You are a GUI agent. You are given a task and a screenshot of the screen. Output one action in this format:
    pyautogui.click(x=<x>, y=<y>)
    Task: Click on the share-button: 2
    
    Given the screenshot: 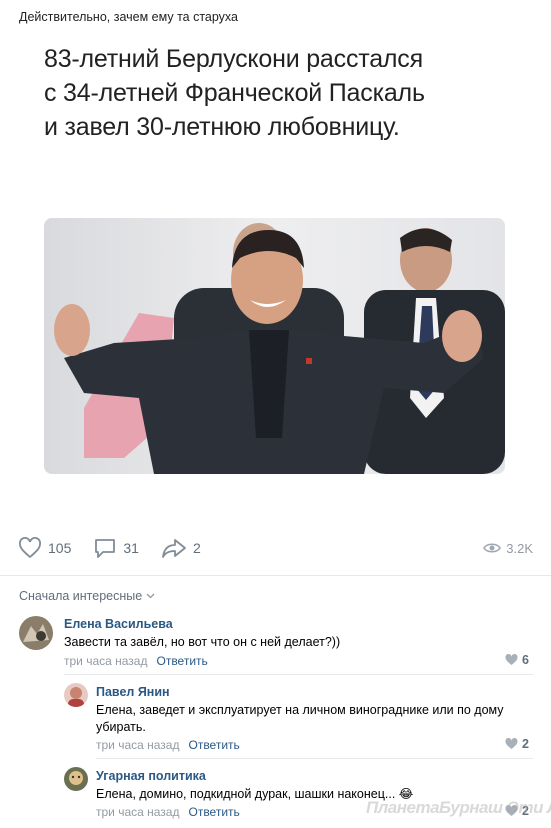 What is the action you would take?
    pyautogui.click(x=181, y=548)
    